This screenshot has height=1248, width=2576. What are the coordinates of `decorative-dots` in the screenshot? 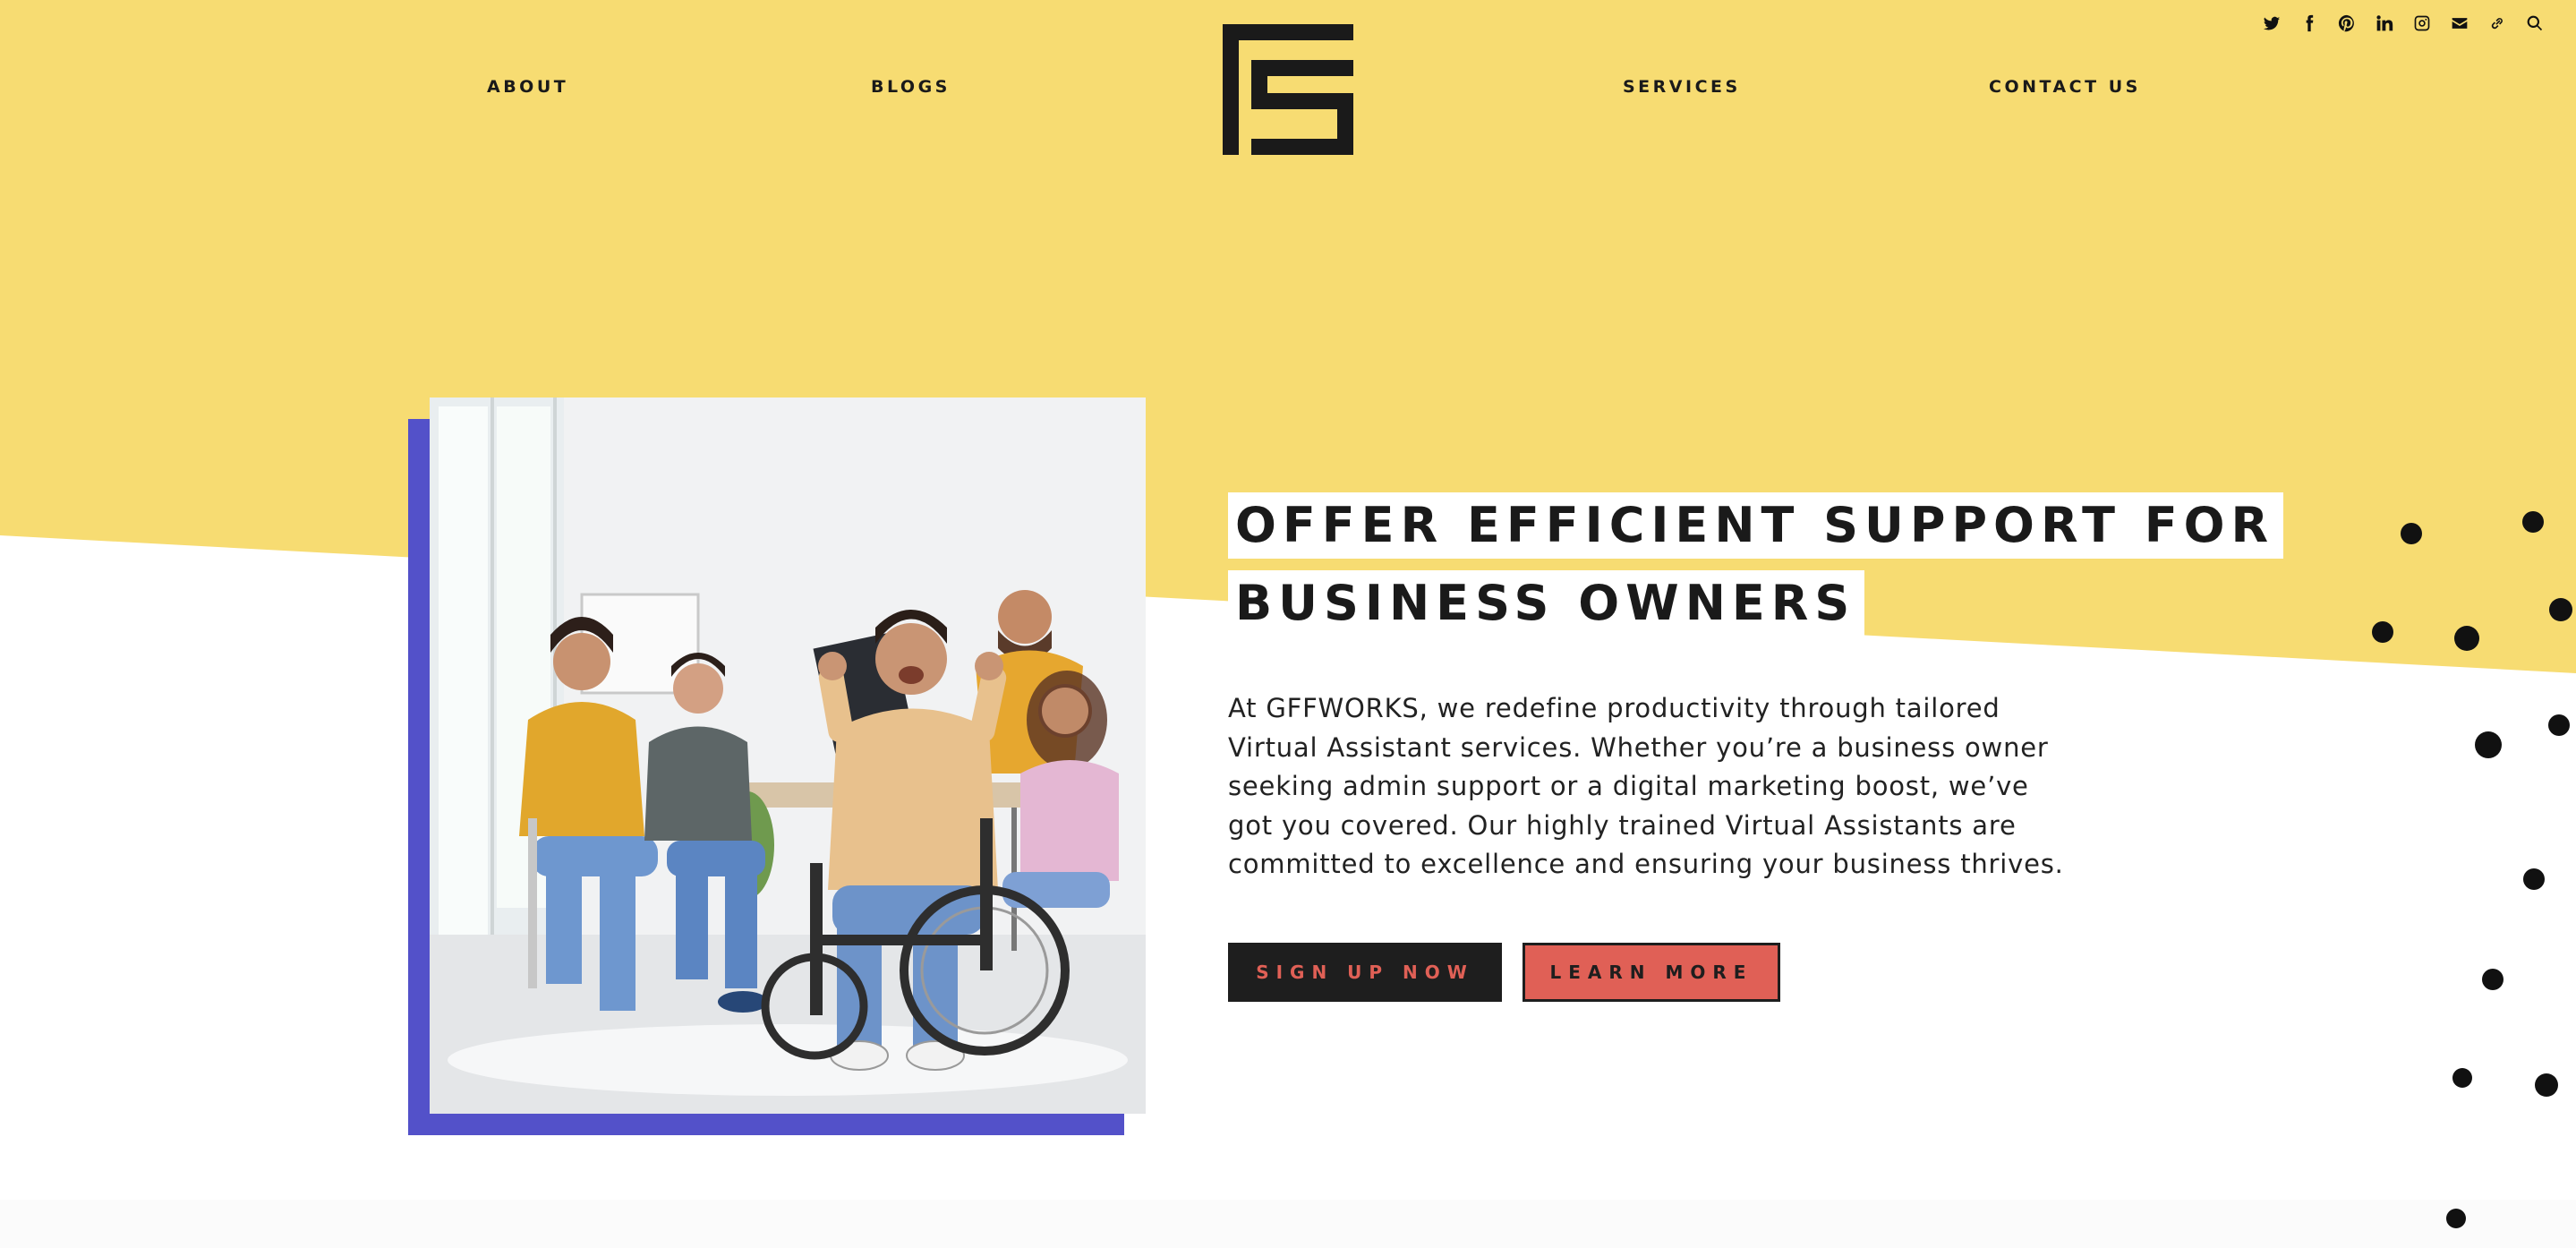 It's located at (2472, 869).